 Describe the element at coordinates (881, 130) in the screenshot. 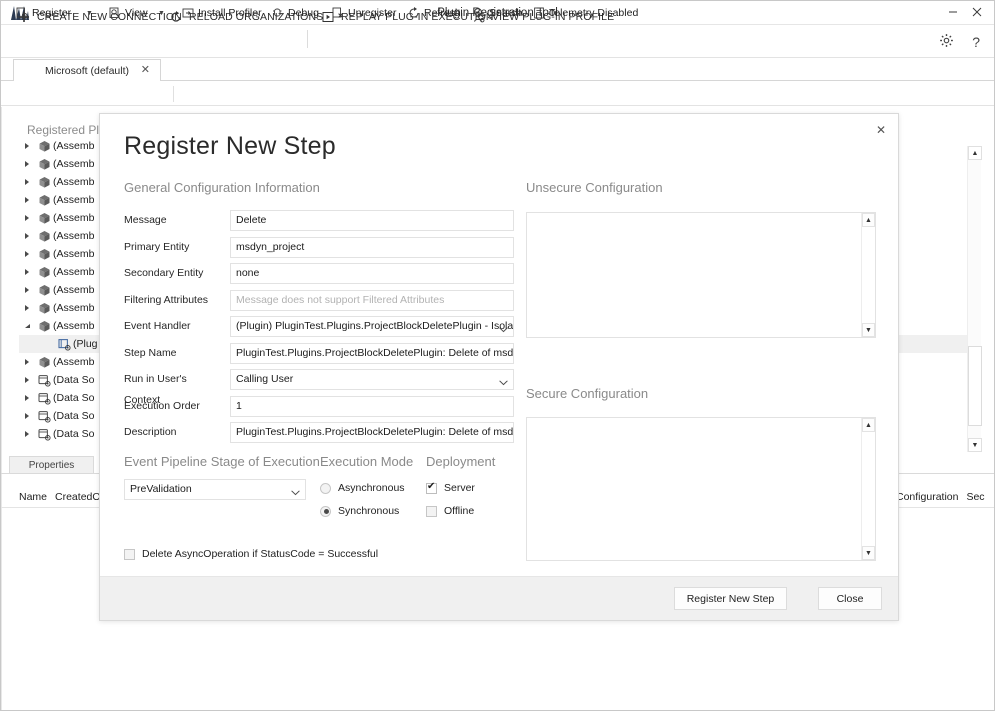

I see `dialog-close-icon: ✕` at that location.